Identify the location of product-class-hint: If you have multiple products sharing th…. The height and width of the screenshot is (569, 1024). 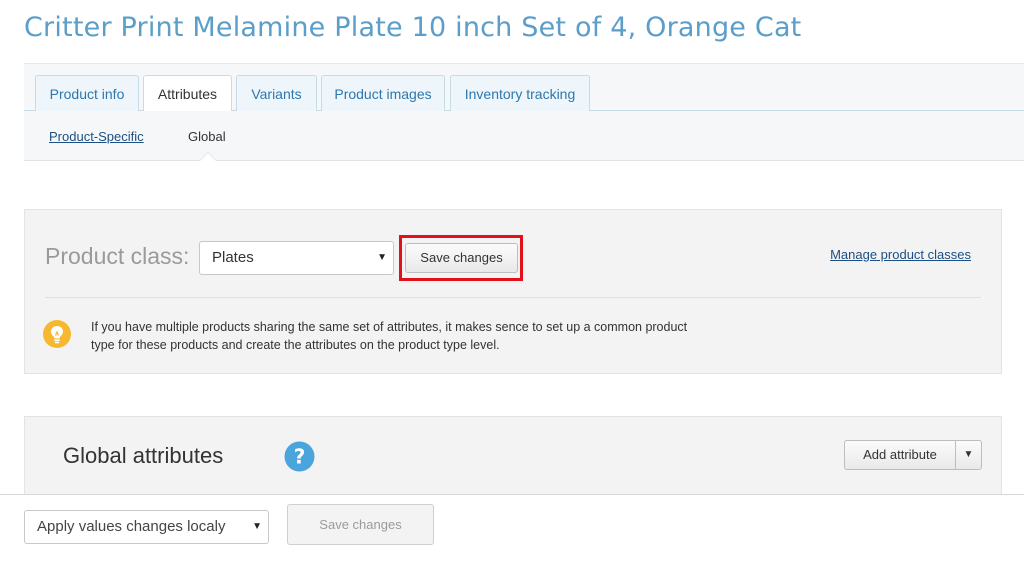
(389, 336).